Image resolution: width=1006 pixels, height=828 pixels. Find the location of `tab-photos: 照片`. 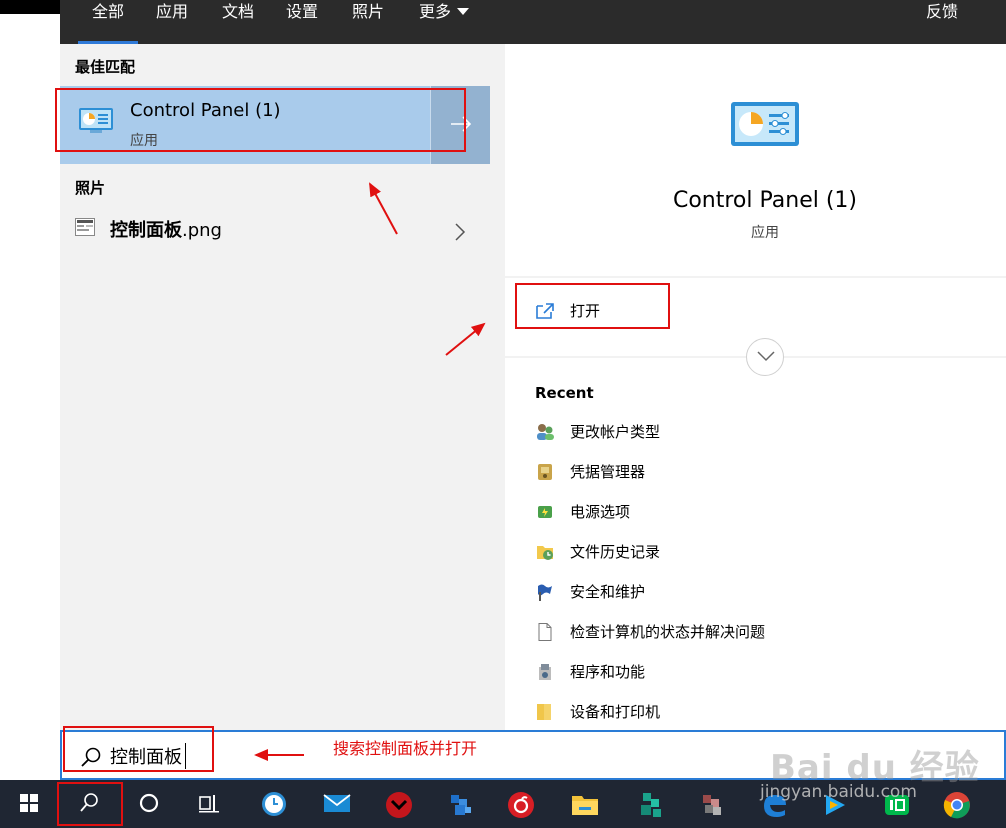

tab-photos: 照片 is located at coordinates (368, 22).